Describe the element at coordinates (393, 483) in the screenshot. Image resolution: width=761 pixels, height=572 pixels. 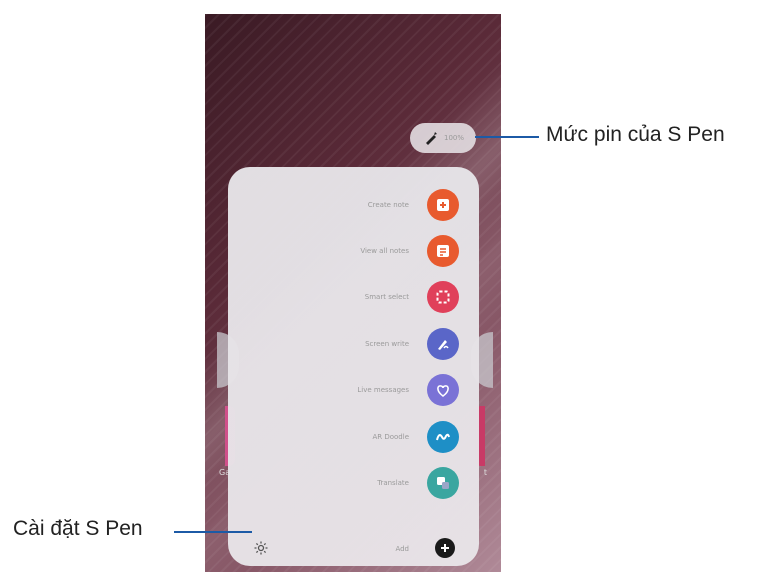
I see `item-label: Translate` at that location.